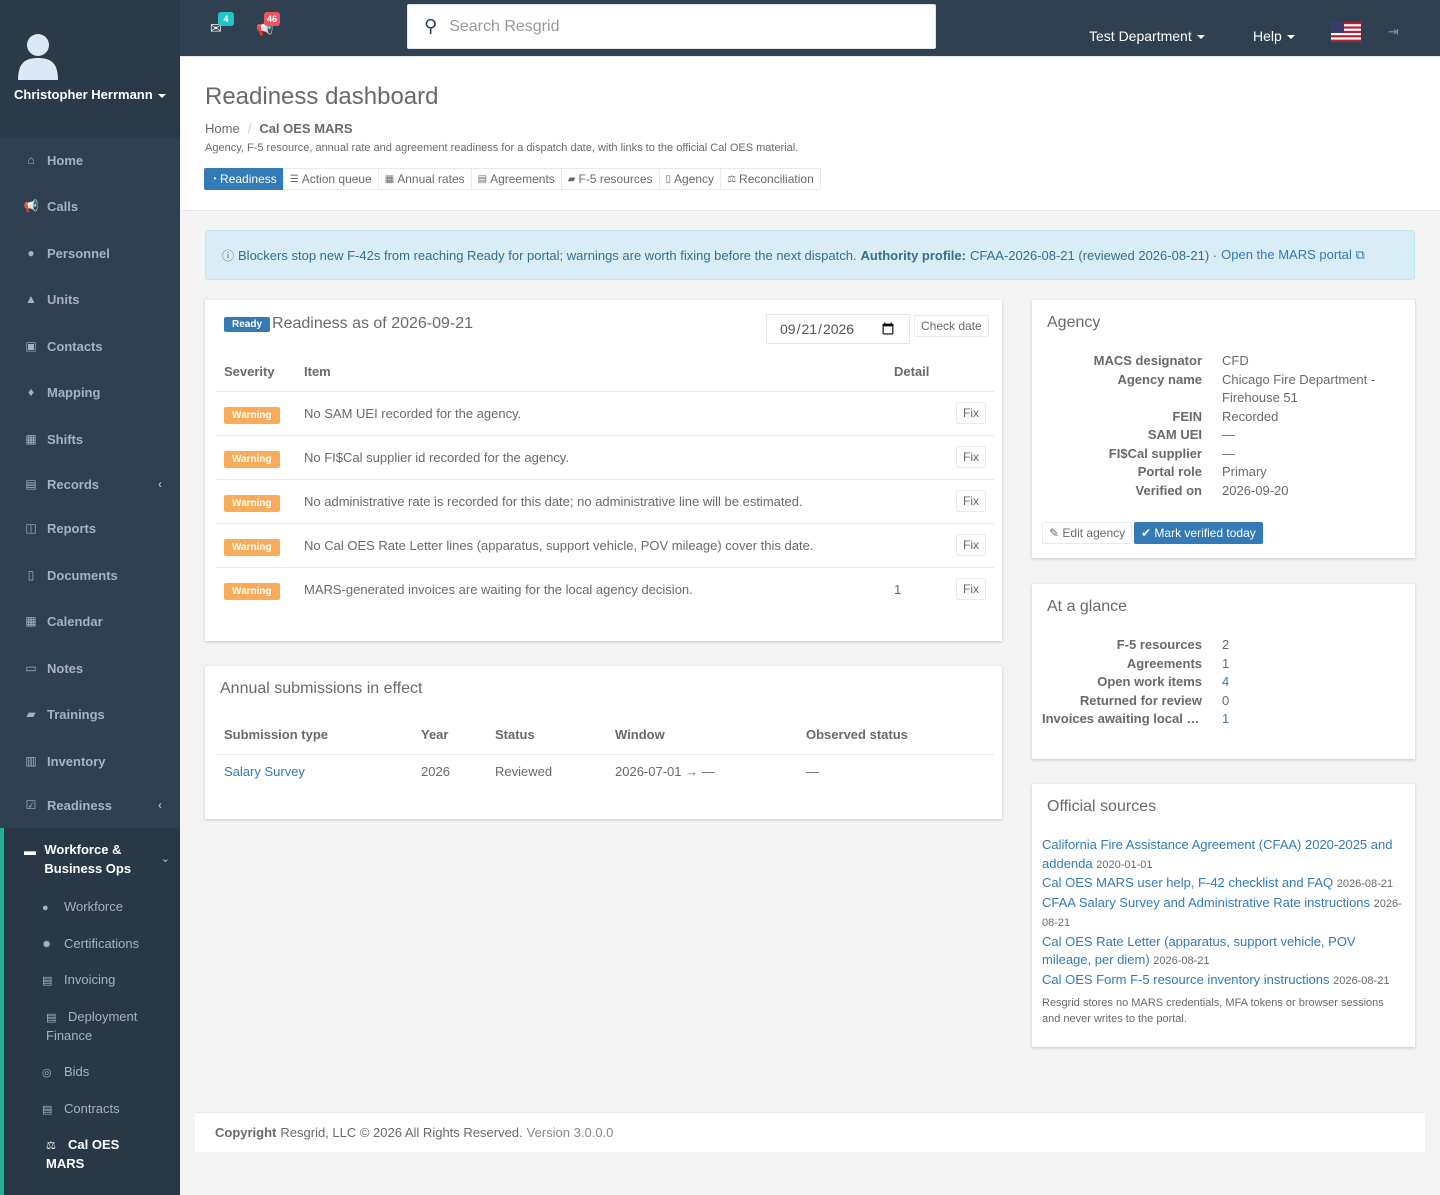  Describe the element at coordinates (1293, 255) in the screenshot. I see `mars-portal-link: Open the MARS portal ⧉` at that location.